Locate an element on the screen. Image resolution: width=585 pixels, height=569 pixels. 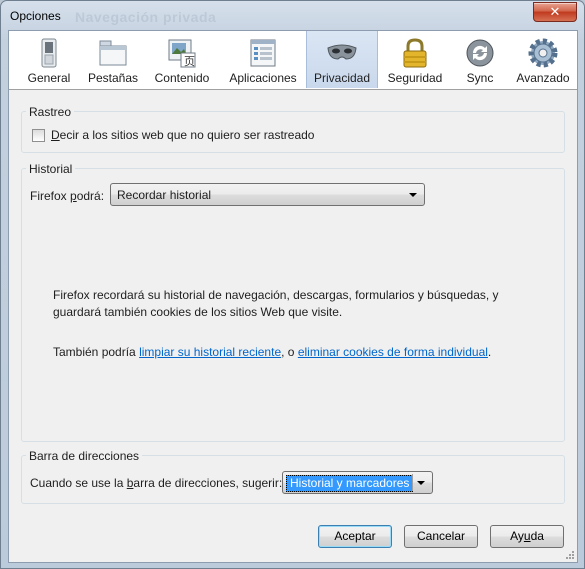
history-mode-value: Recordar historial is located at coordinates (164, 195).